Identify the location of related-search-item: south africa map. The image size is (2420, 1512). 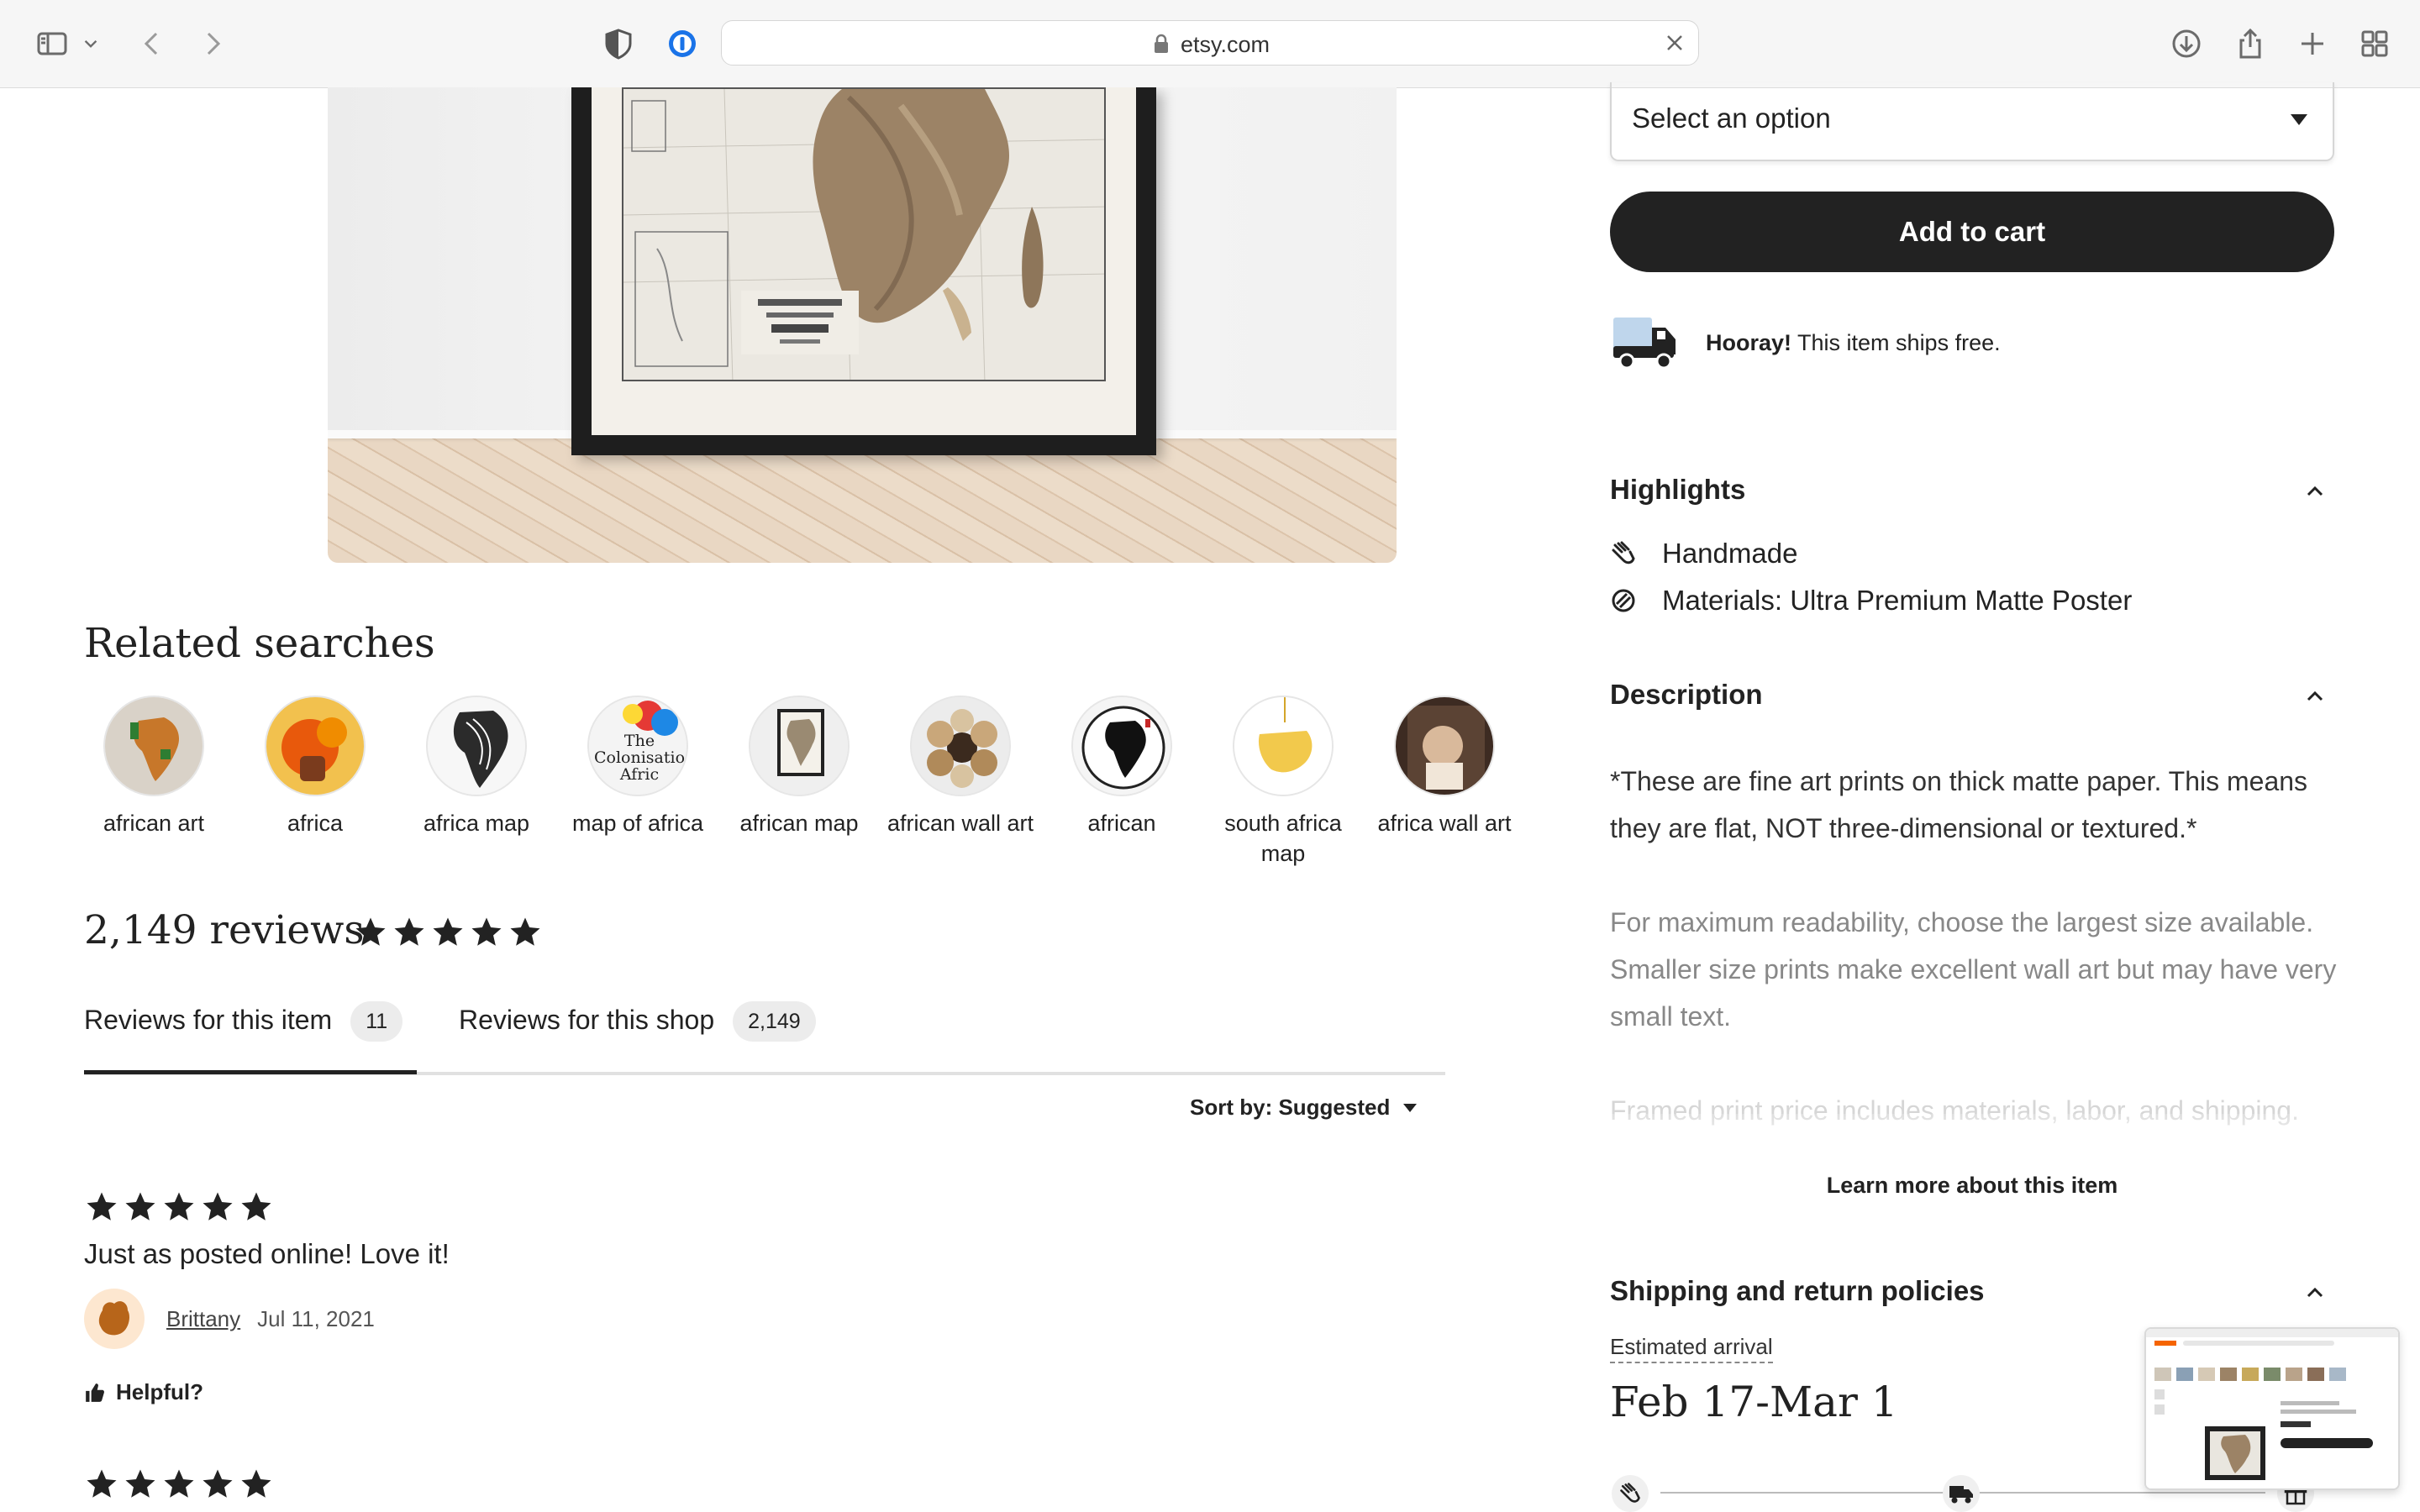
(1283, 782).